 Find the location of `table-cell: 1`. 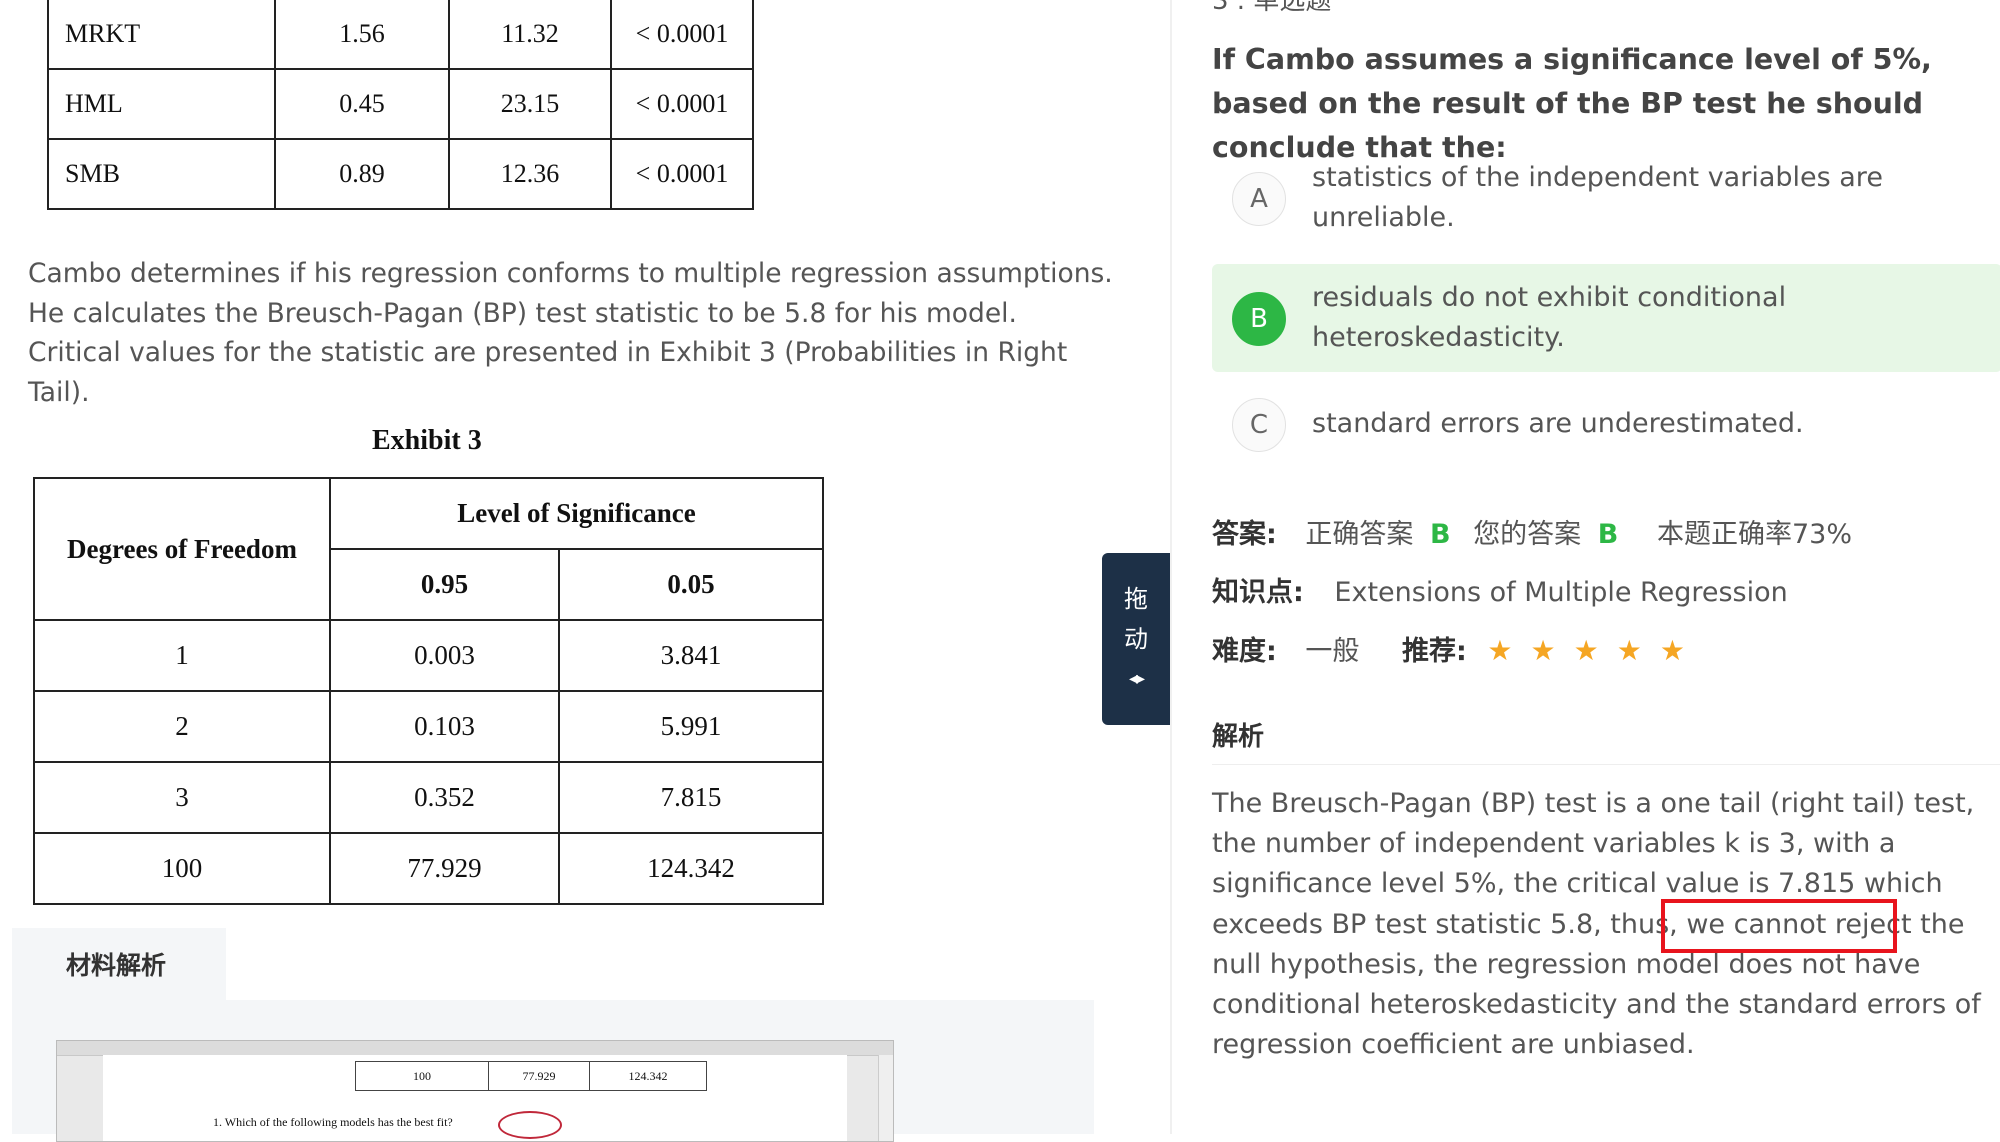

table-cell: 1 is located at coordinates (182, 655).